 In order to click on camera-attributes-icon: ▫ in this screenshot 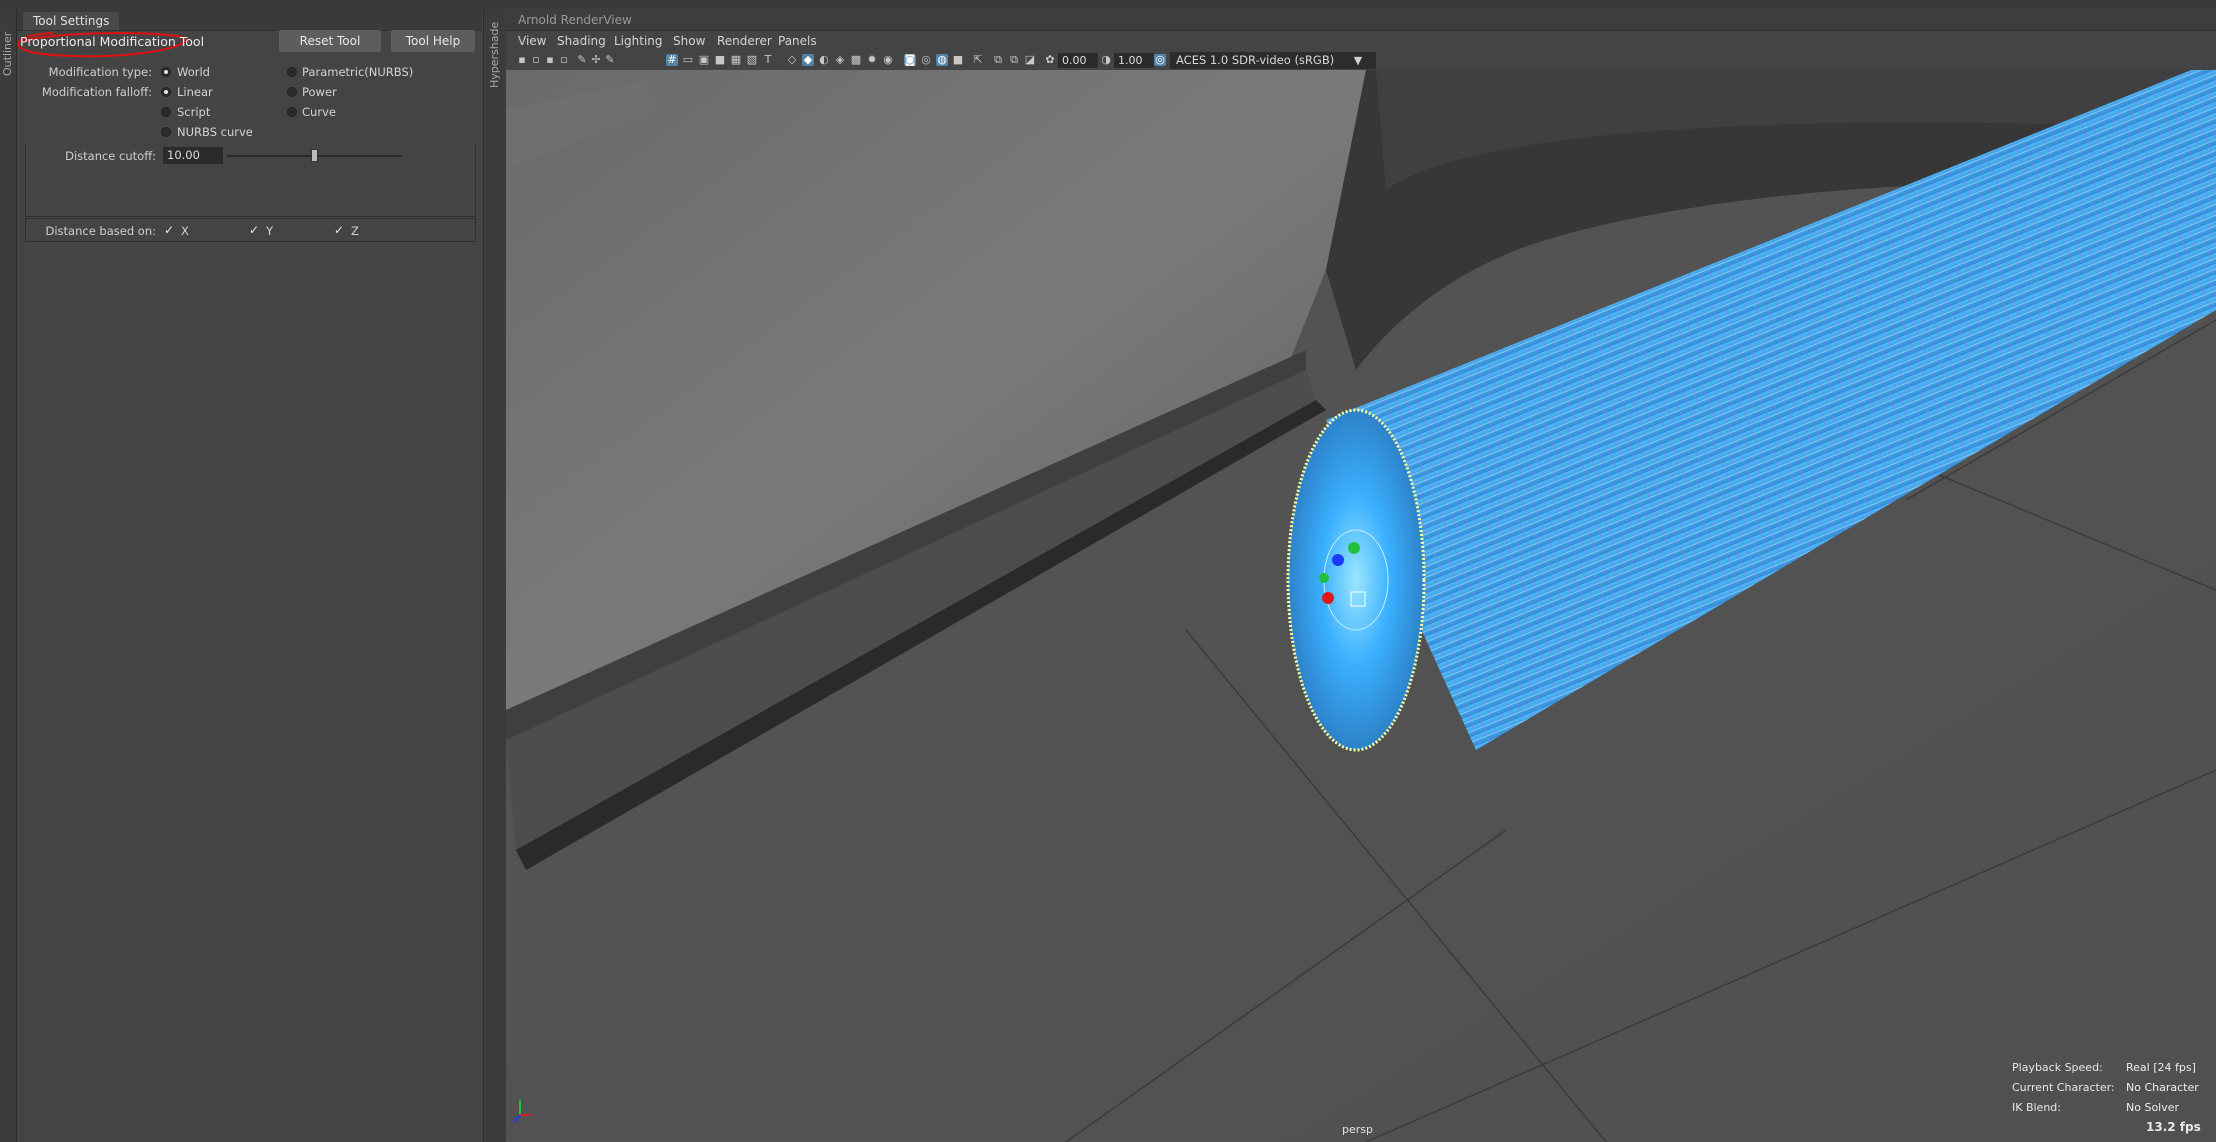, I will do `click(536, 60)`.